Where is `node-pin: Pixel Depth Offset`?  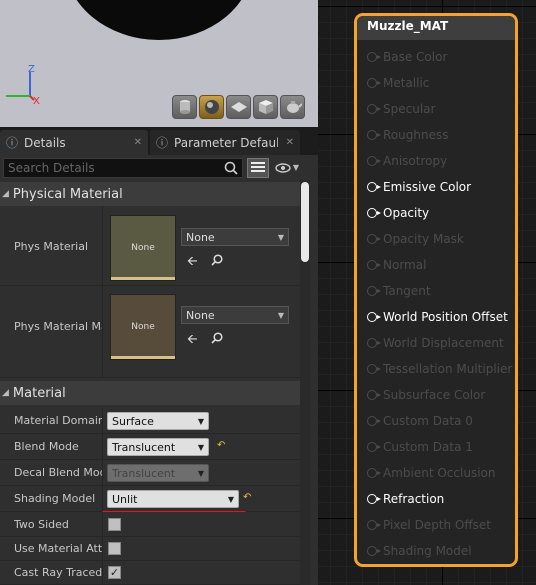 node-pin: Pixel Depth Offset is located at coordinates (429, 525).